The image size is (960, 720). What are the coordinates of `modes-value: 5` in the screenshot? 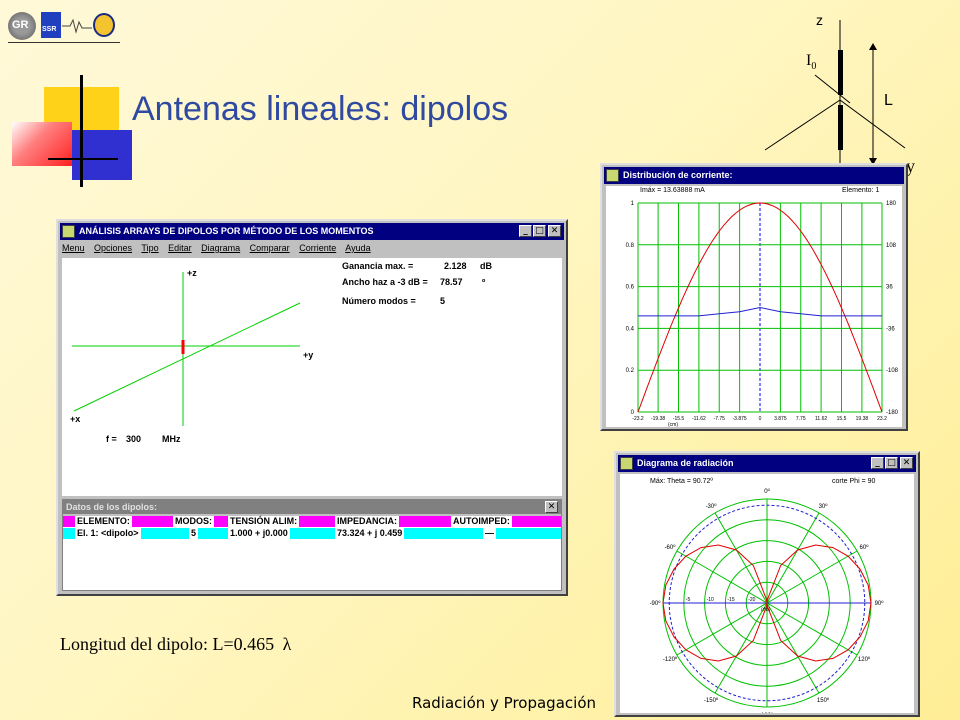 It's located at (443, 301).